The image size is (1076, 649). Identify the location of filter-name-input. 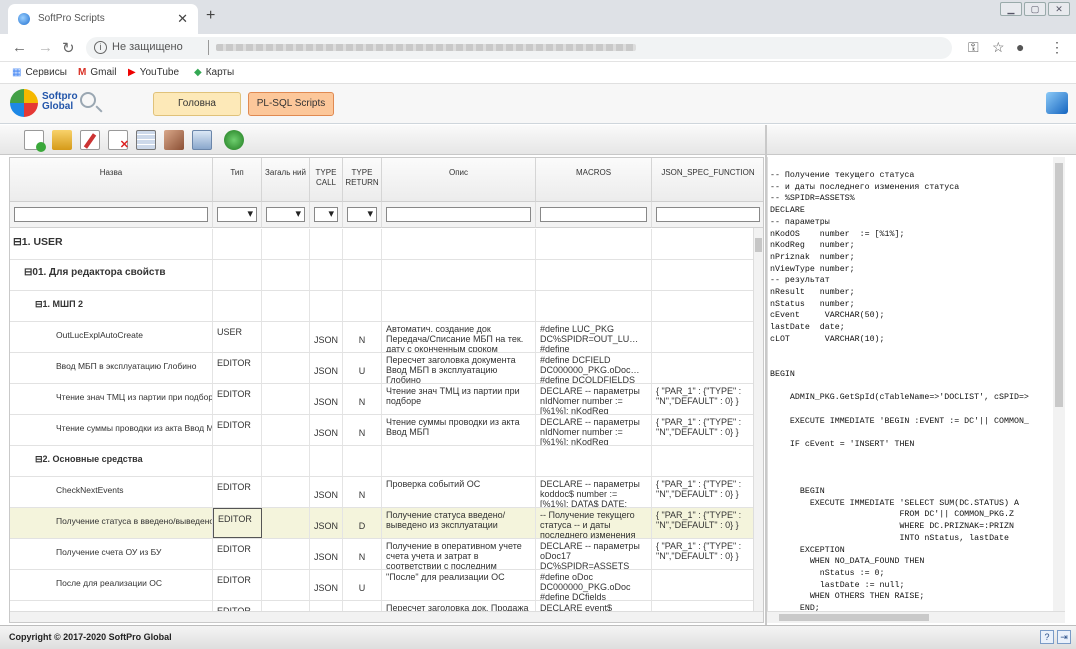
(111, 214).